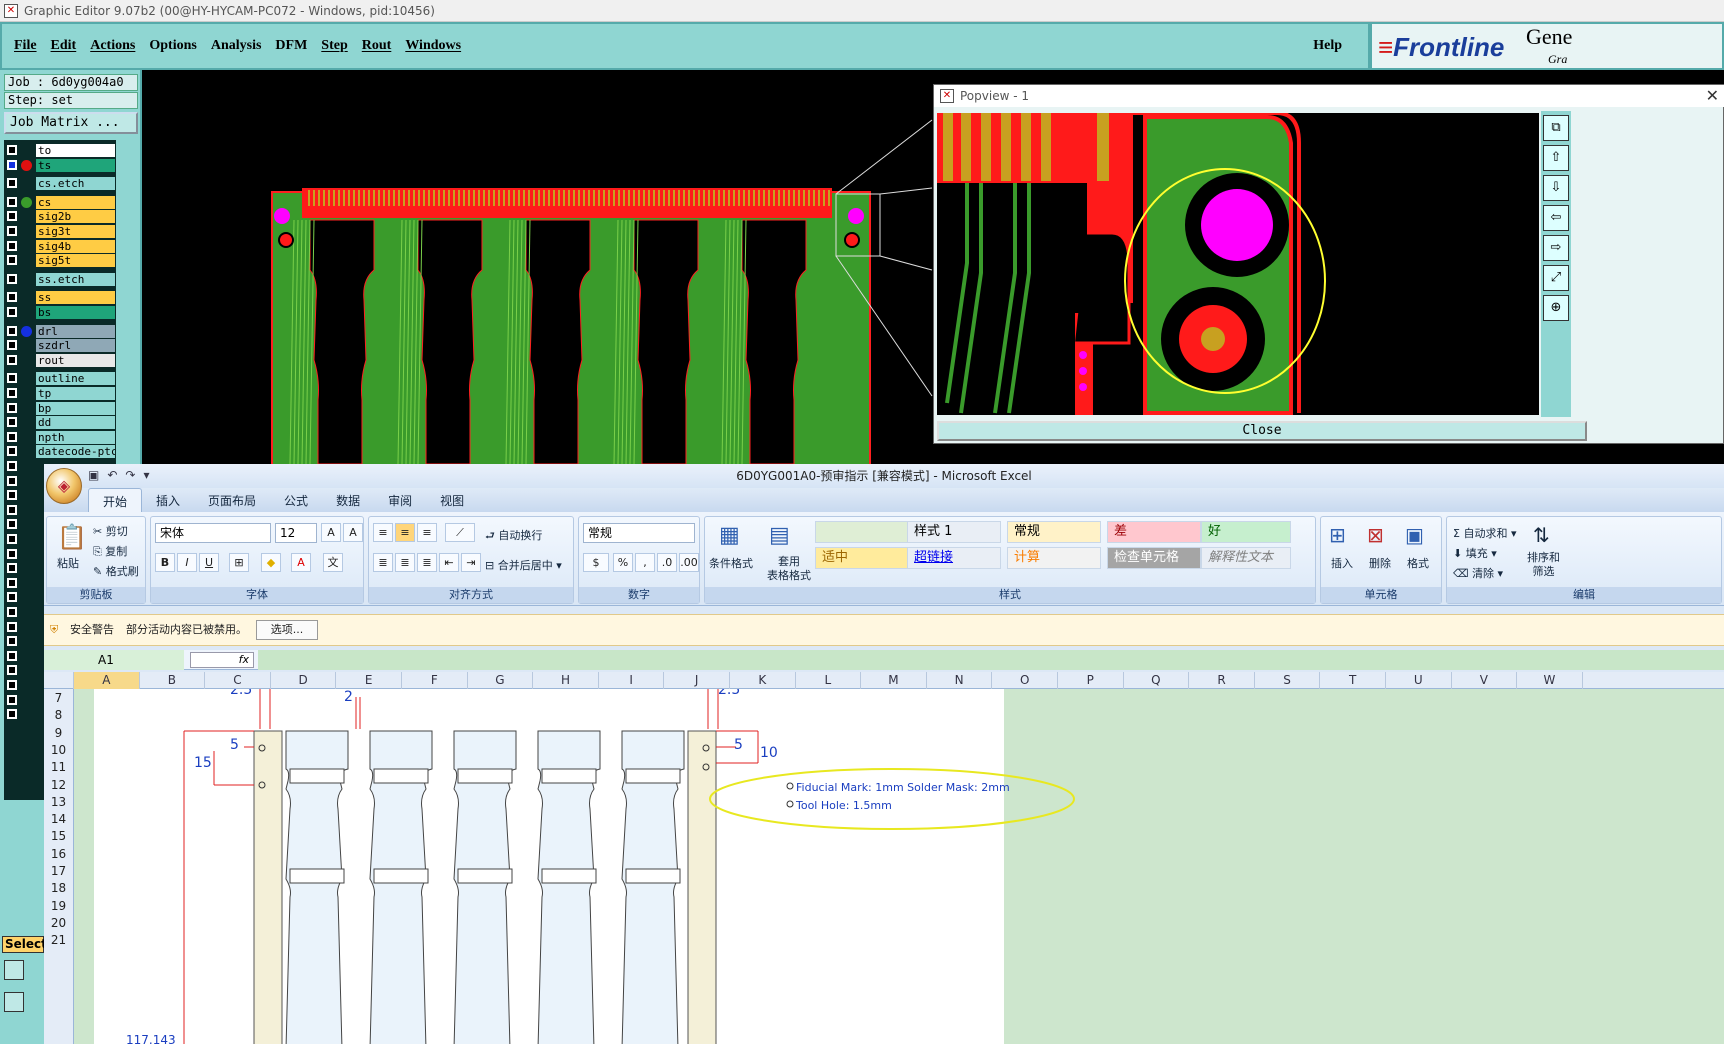 The width and height of the screenshot is (1724, 1044). Describe the element at coordinates (697, 680) in the screenshot. I see `column-header-J: J` at that location.